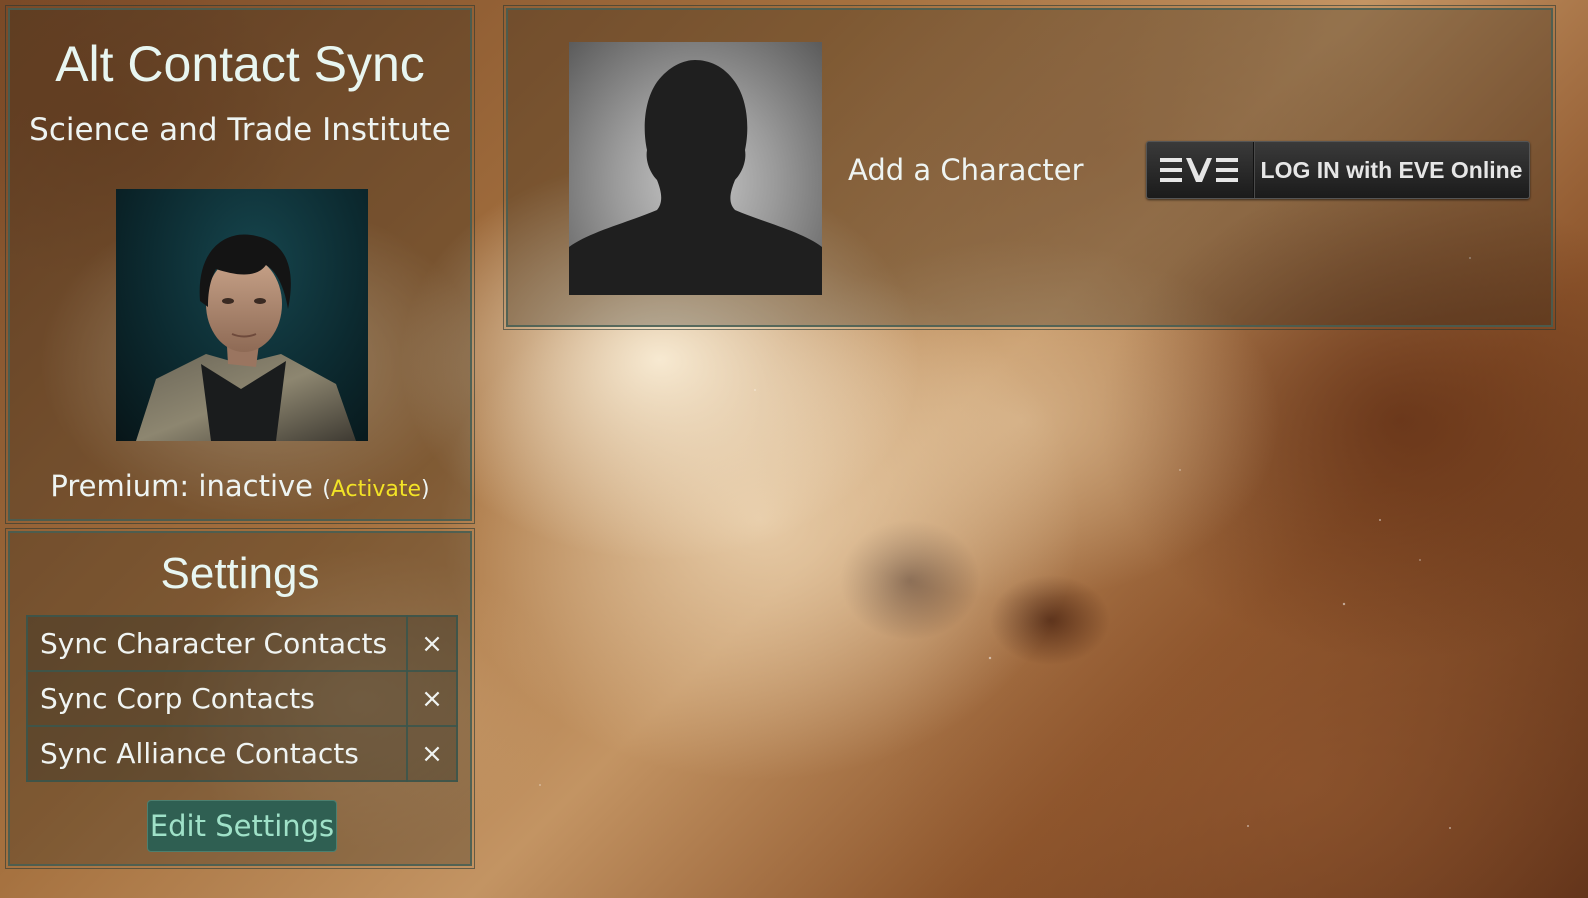 This screenshot has height=898, width=1588. I want to click on corporation-name: Science and Trade Institute, so click(240, 130).